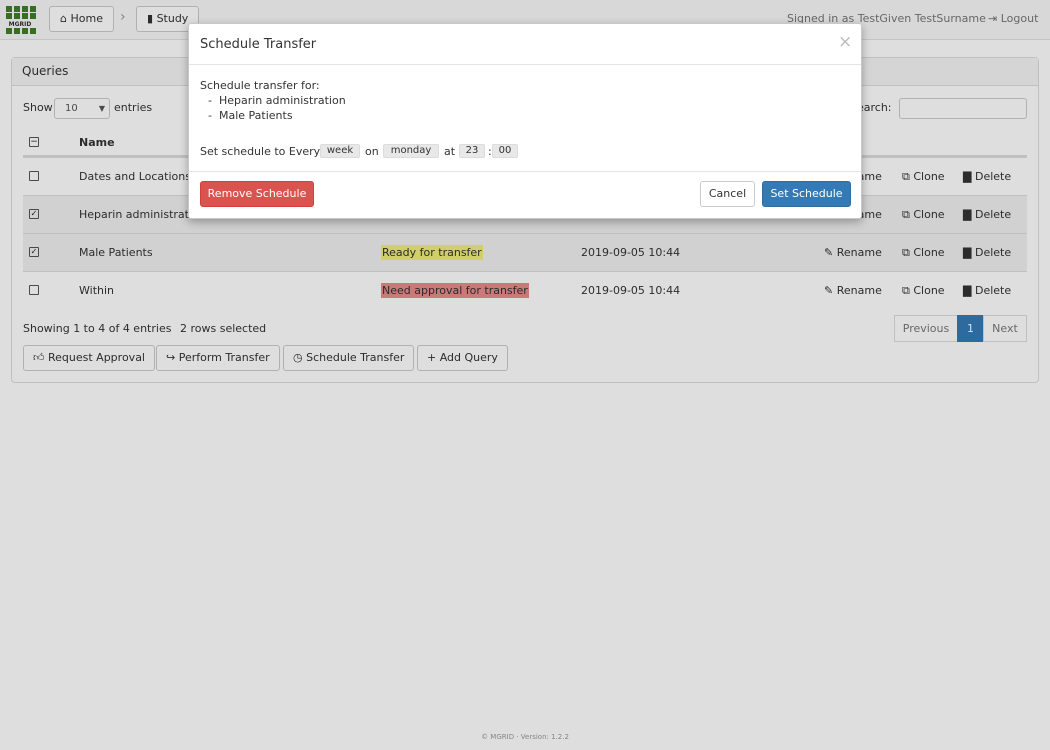 Image resolution: width=1050 pixels, height=750 pixels. I want to click on remove-schedule-button: Remove Schedule, so click(257, 194).